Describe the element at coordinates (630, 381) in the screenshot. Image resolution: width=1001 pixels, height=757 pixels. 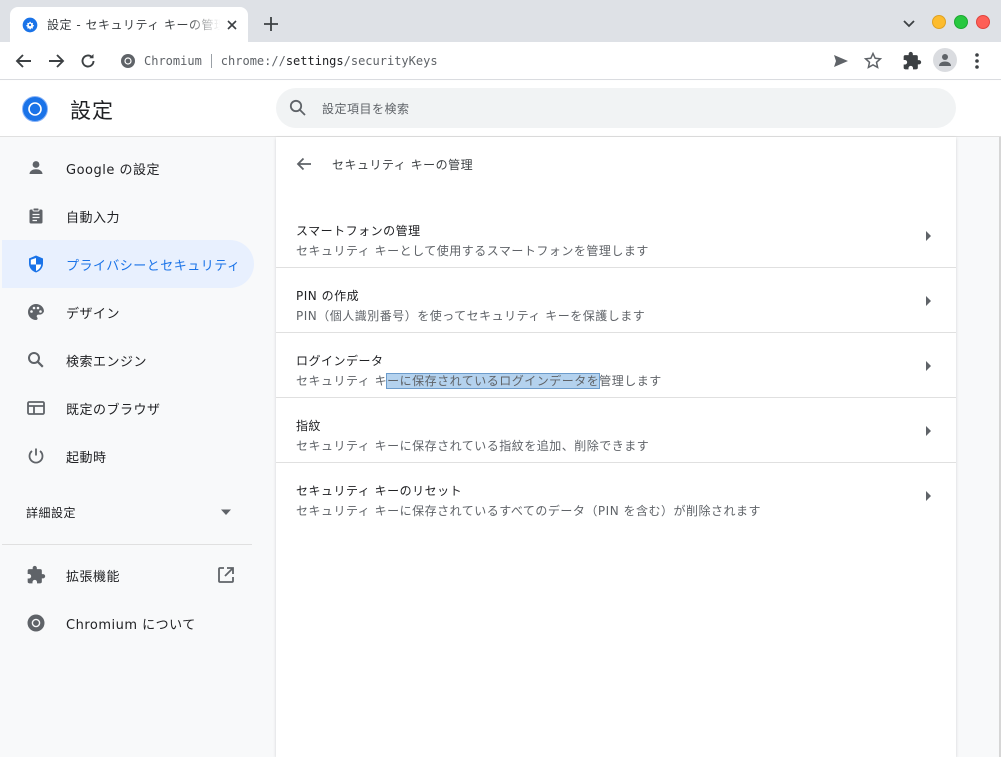
I see `row-description-post: 管理します` at that location.